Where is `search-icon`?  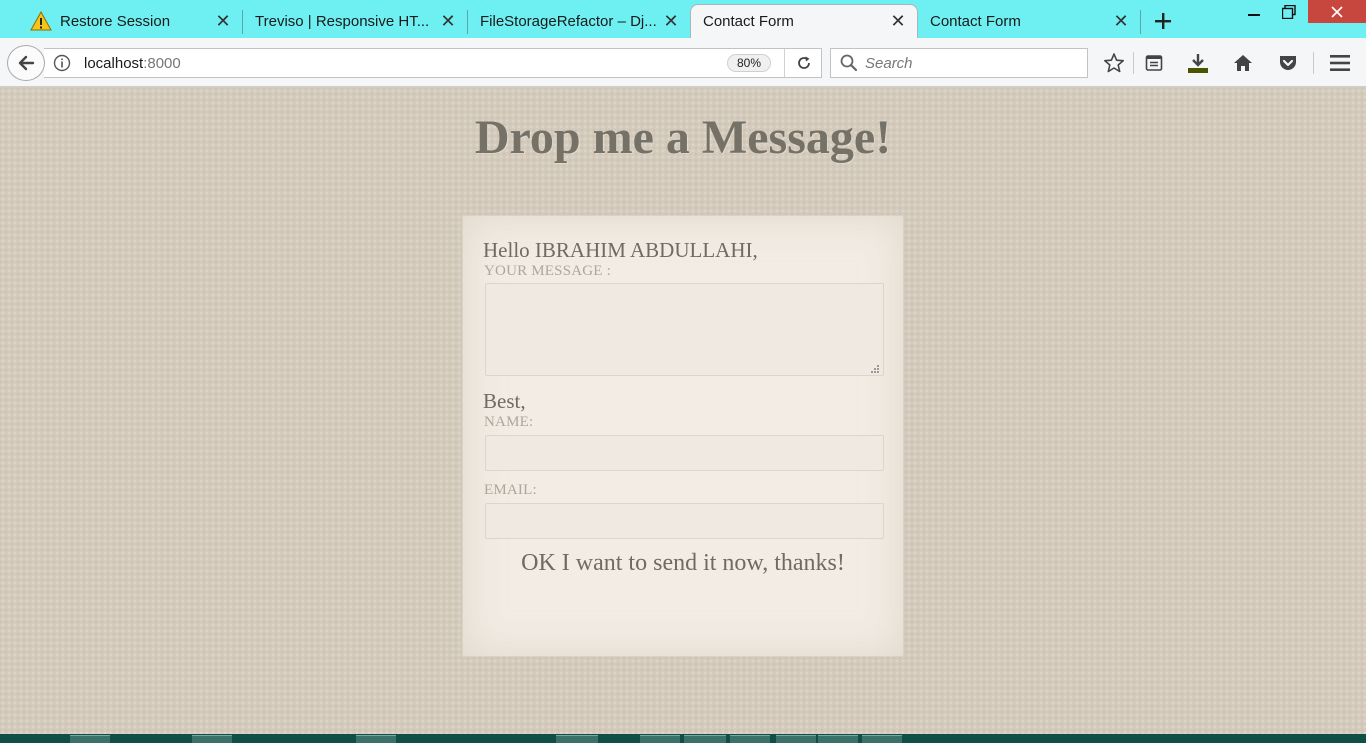
search-icon is located at coordinates (849, 63).